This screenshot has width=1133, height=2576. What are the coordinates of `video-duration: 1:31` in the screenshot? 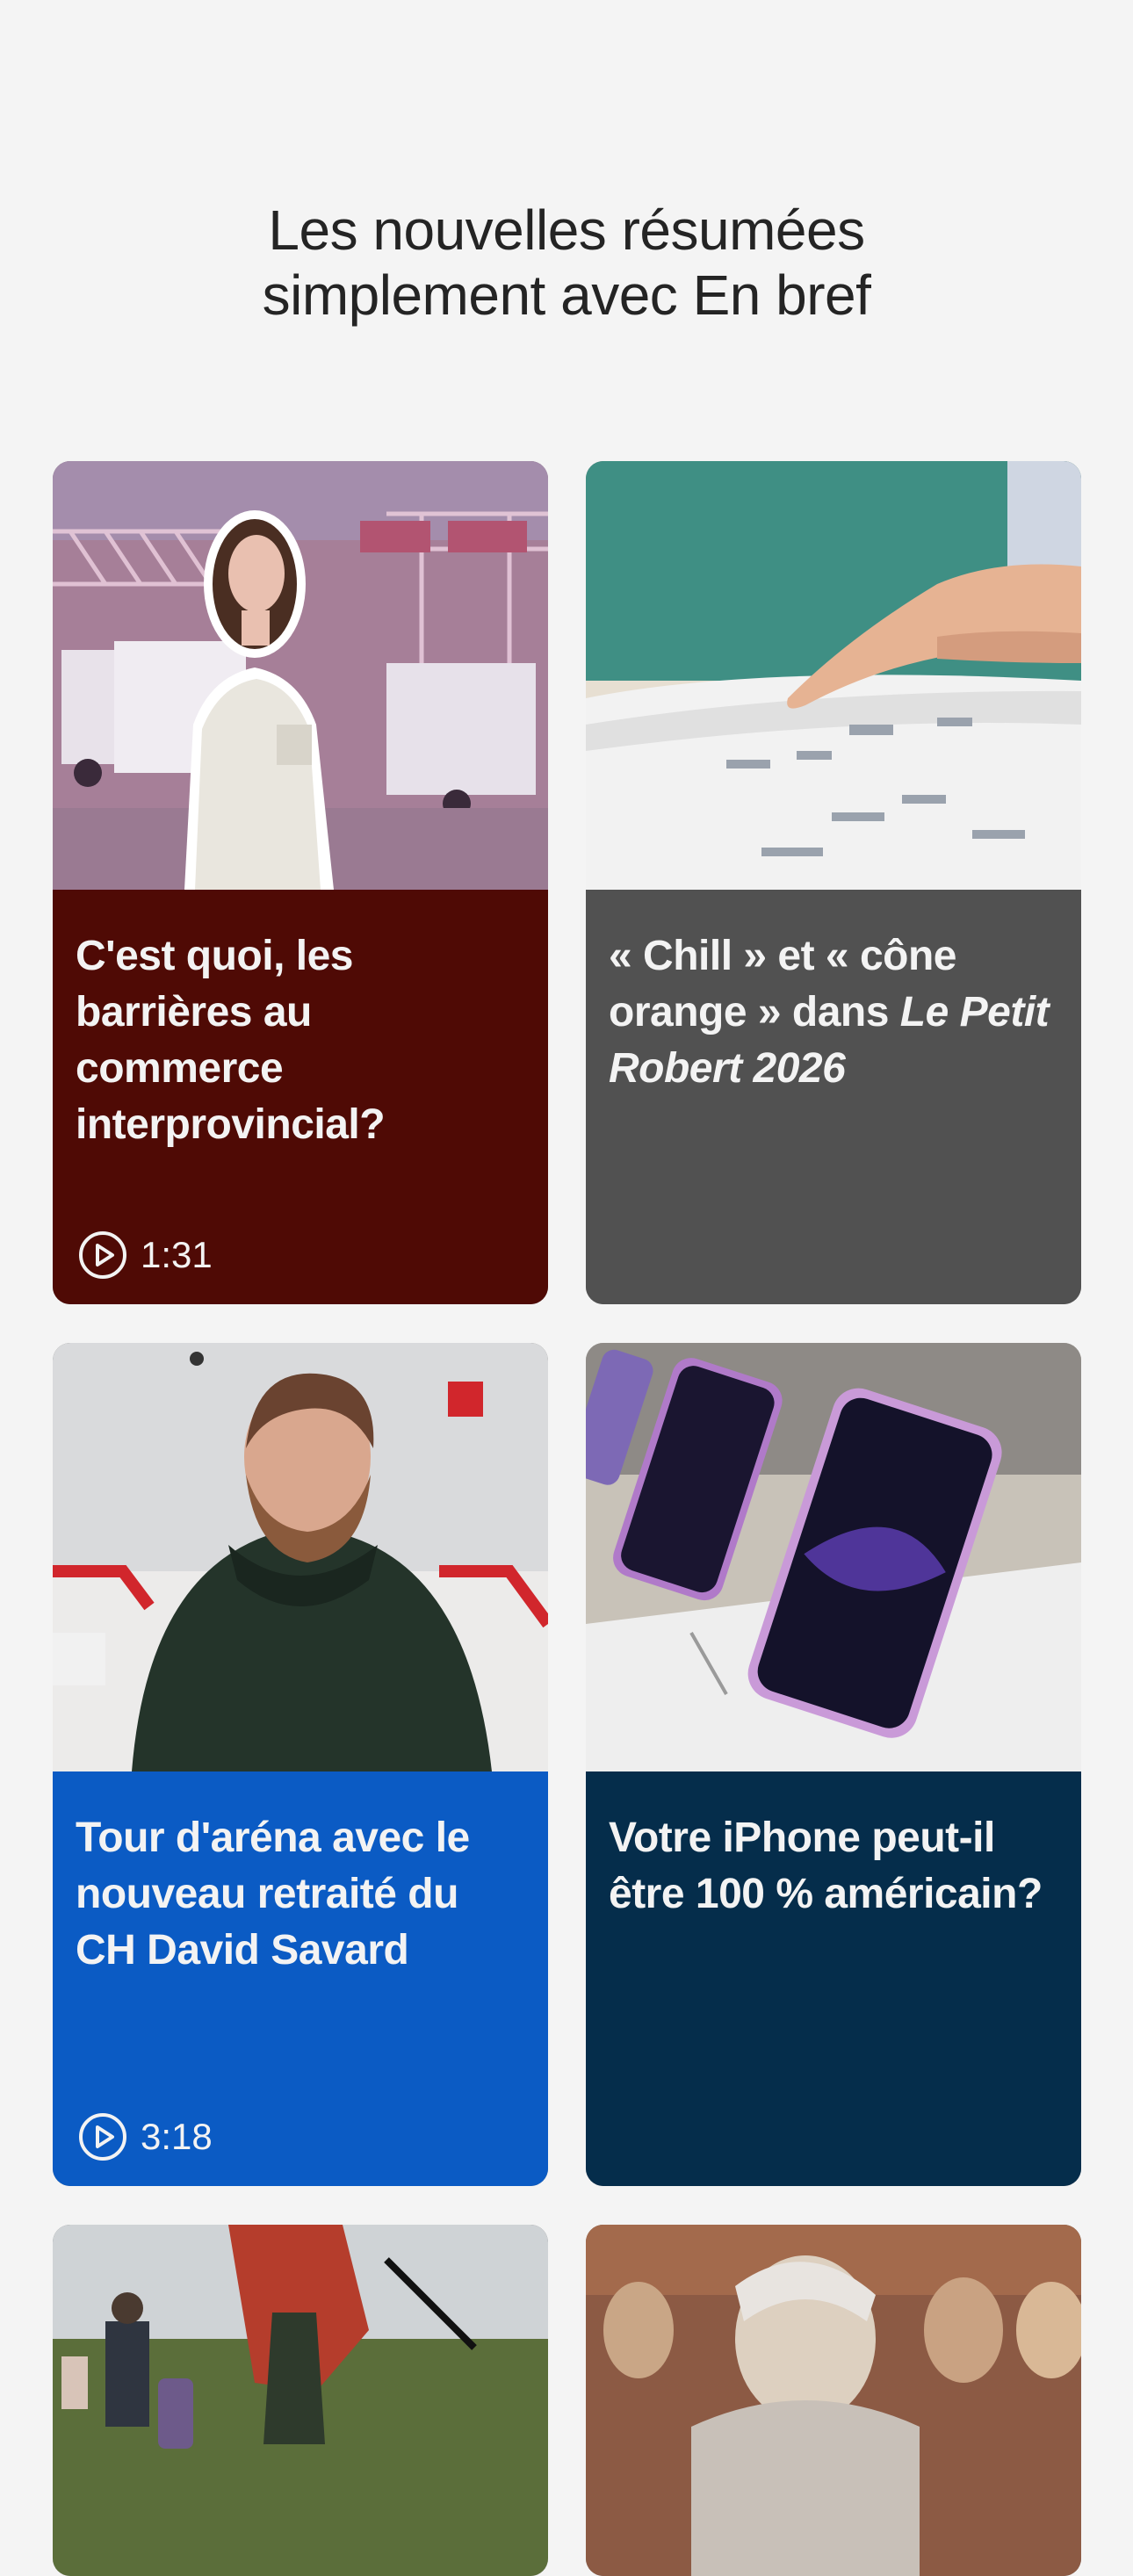 It's located at (145, 1255).